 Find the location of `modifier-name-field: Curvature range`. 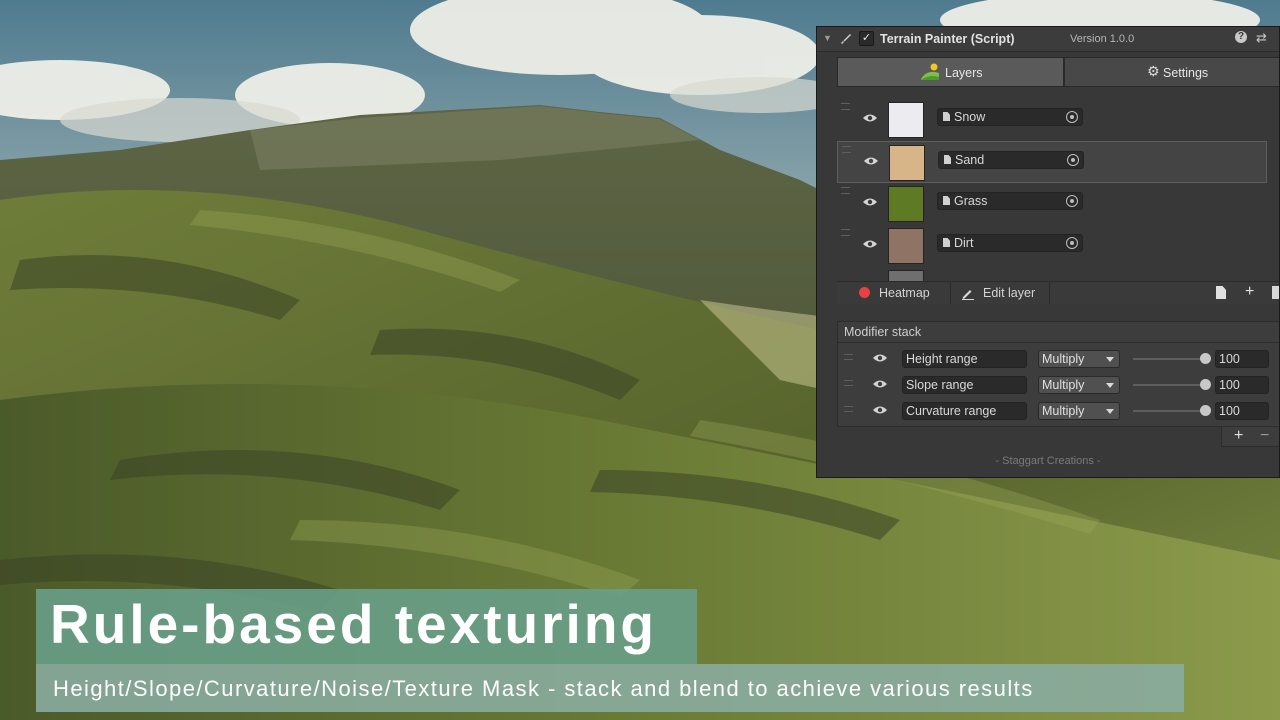

modifier-name-field: Curvature range is located at coordinates (964, 411).